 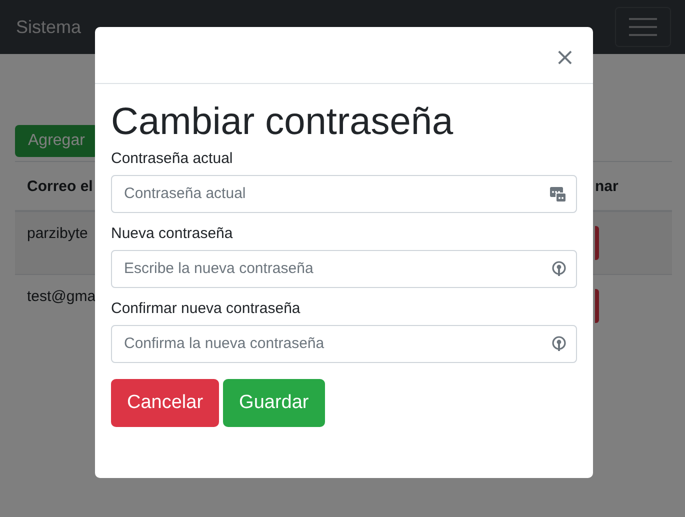 What do you see at coordinates (206, 308) in the screenshot?
I see `field-label: Confirmar nueva contraseña` at bounding box center [206, 308].